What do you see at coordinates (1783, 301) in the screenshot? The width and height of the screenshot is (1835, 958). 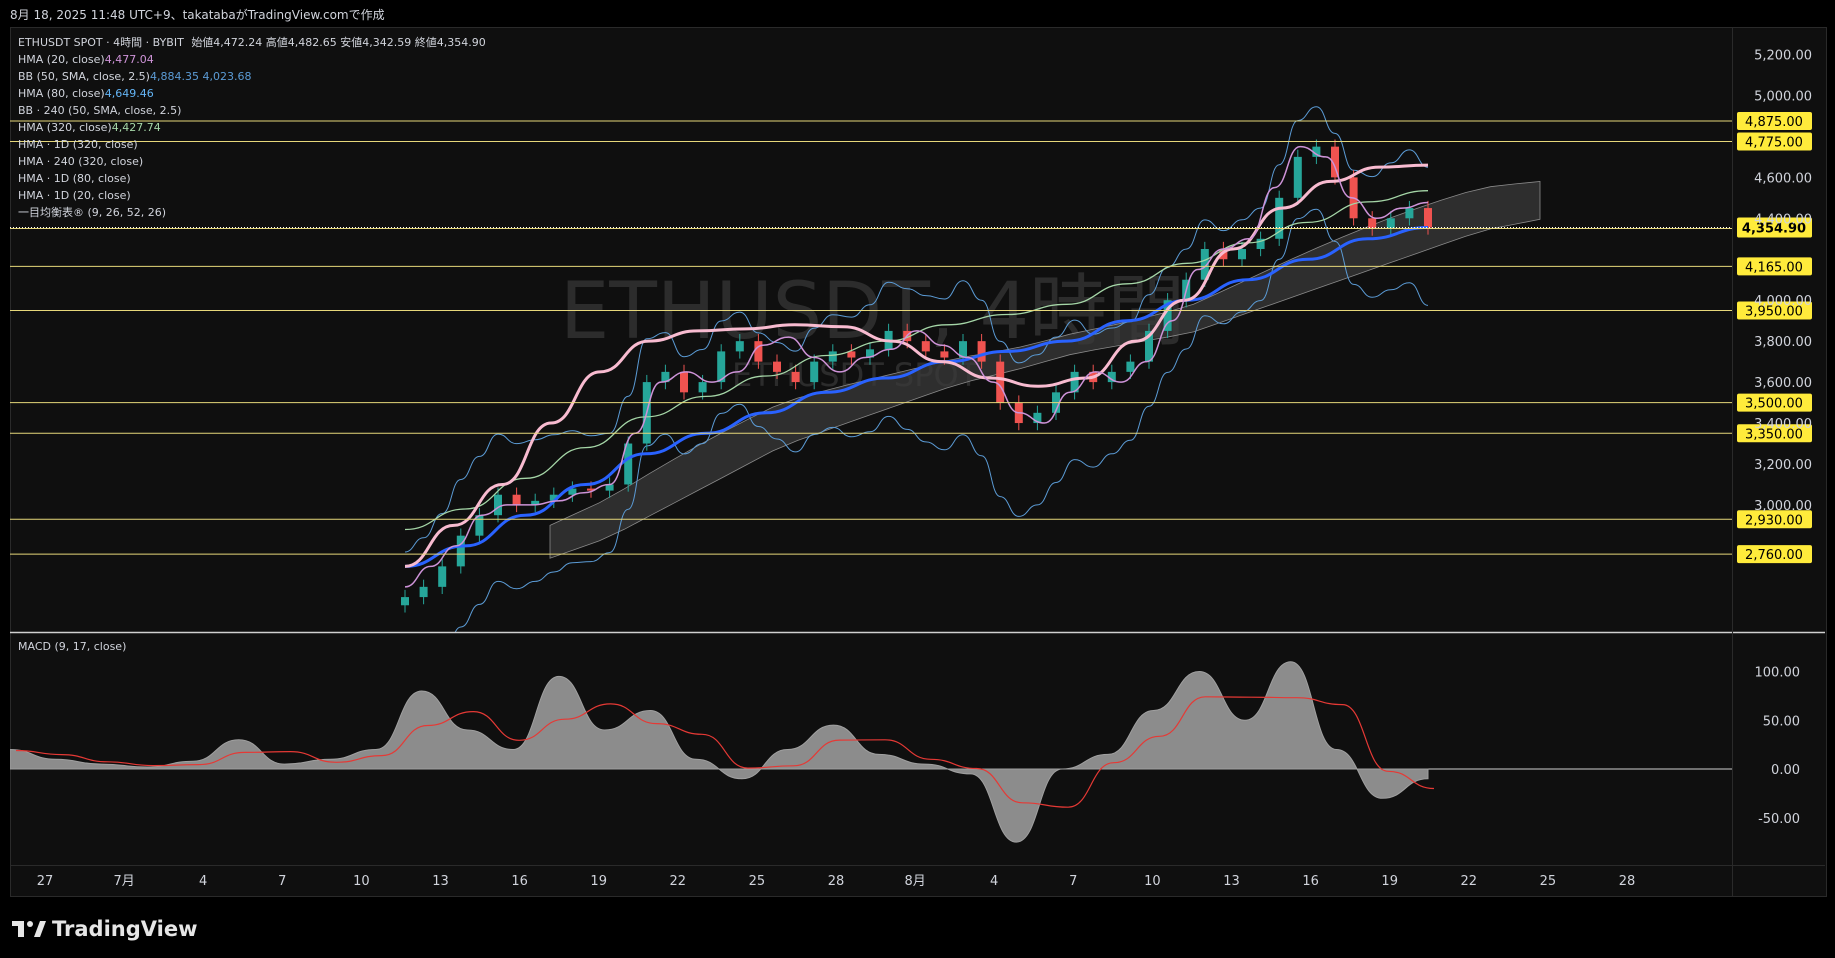 I see `price-tick-label: 4,000.00` at bounding box center [1783, 301].